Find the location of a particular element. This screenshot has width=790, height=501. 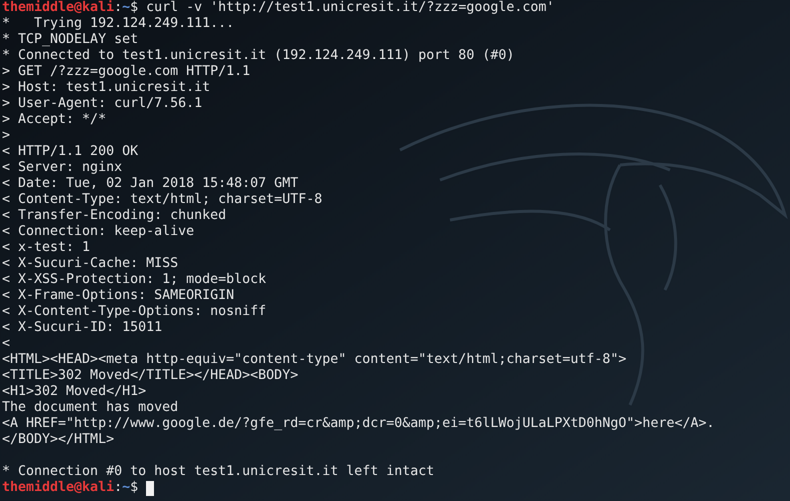

terminal-line: <TITLE>302 Moved</TITLE></HEAD><BODY> is located at coordinates (150, 376).